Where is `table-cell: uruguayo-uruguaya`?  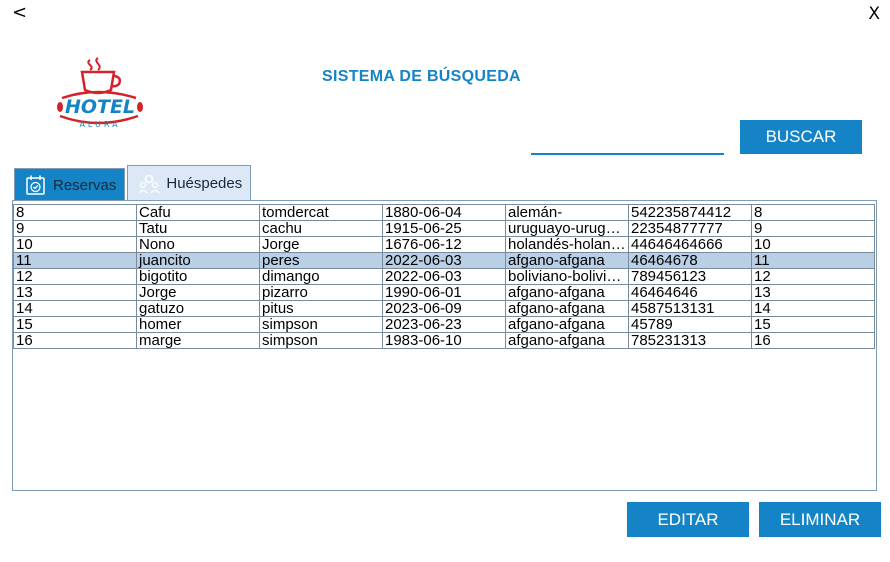
table-cell: uruguayo-uruguaya is located at coordinates (567, 228).